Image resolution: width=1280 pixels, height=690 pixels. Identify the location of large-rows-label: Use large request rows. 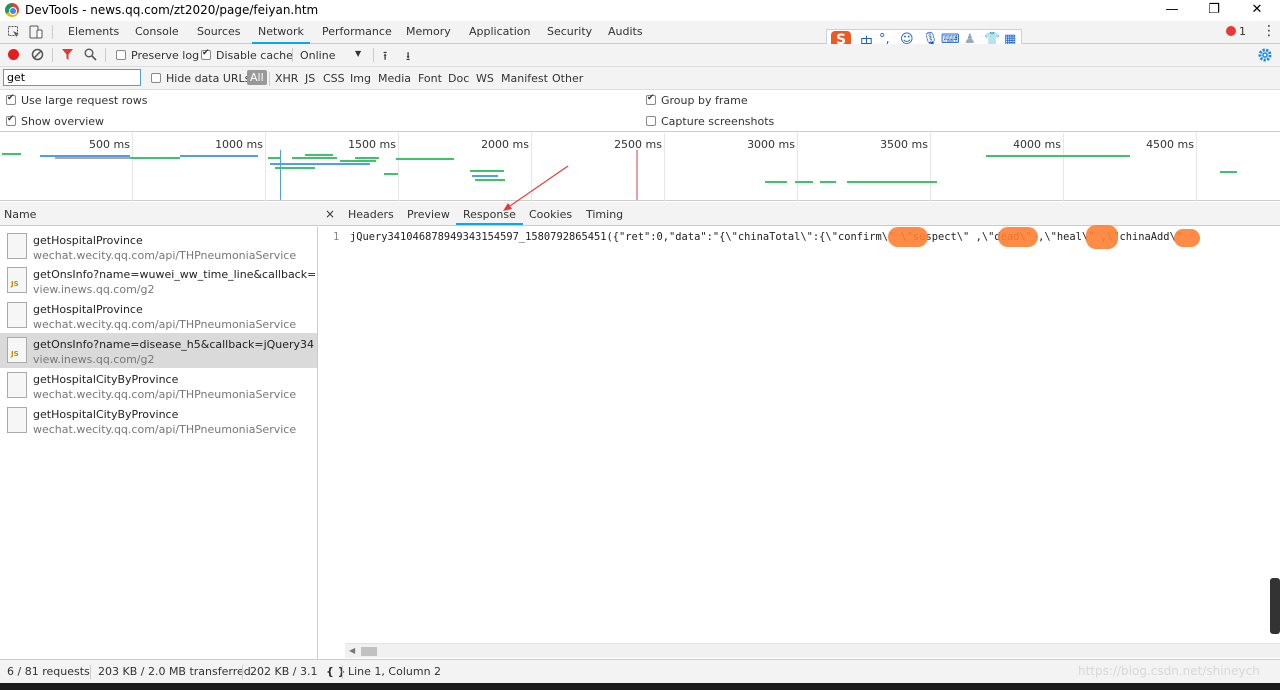
(84, 100).